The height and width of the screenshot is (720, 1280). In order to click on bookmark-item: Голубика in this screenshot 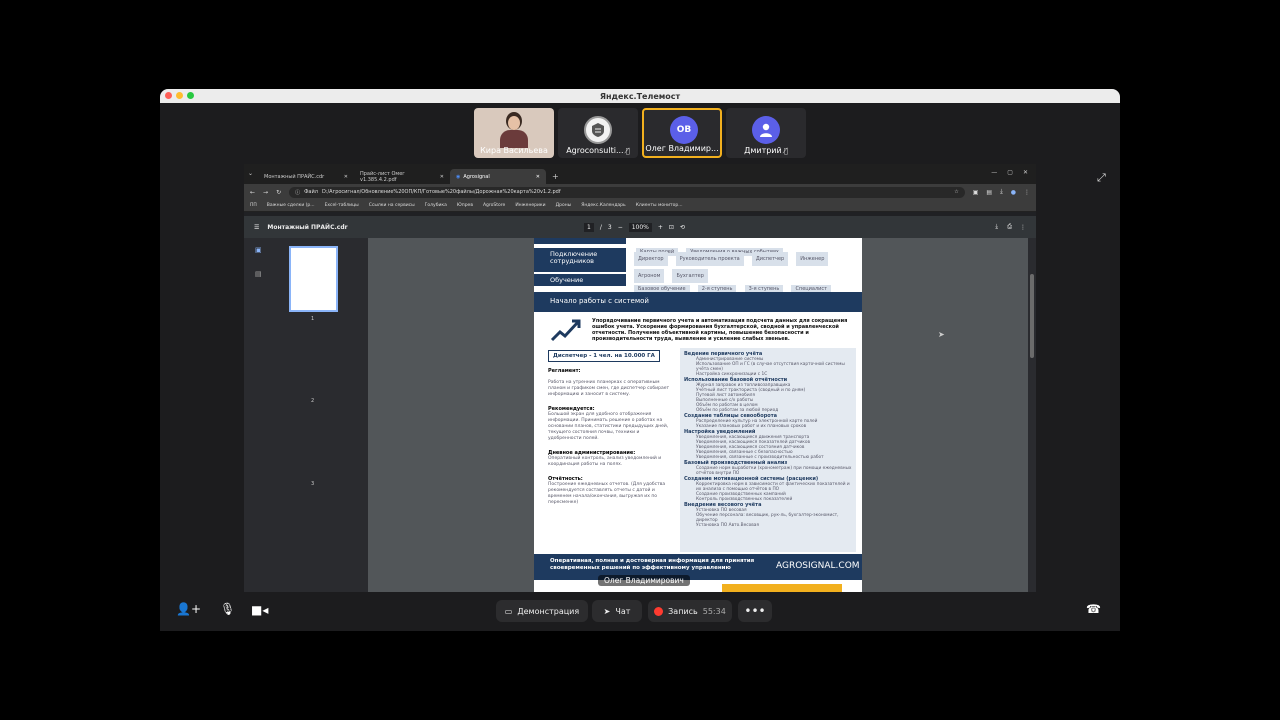, I will do `click(436, 205)`.